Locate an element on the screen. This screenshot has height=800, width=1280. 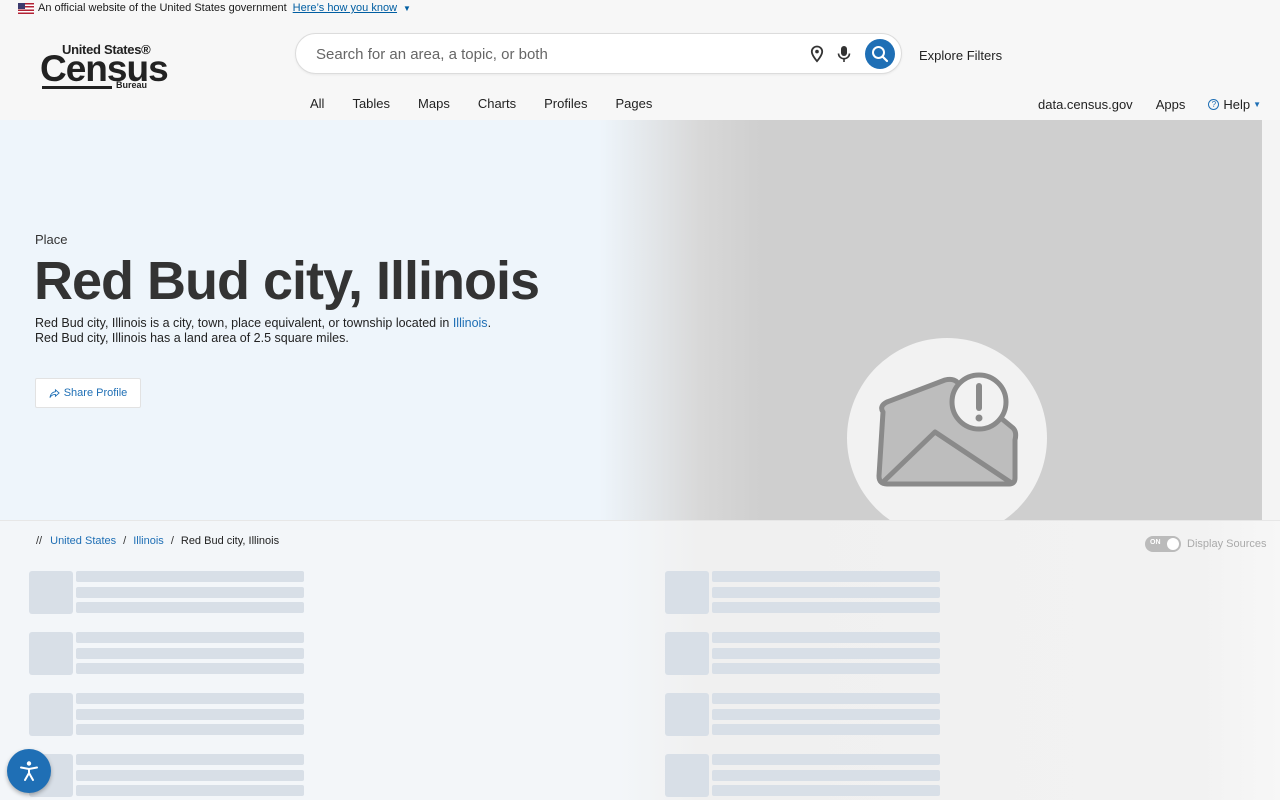
tab-maps: Maps is located at coordinates (434, 103).